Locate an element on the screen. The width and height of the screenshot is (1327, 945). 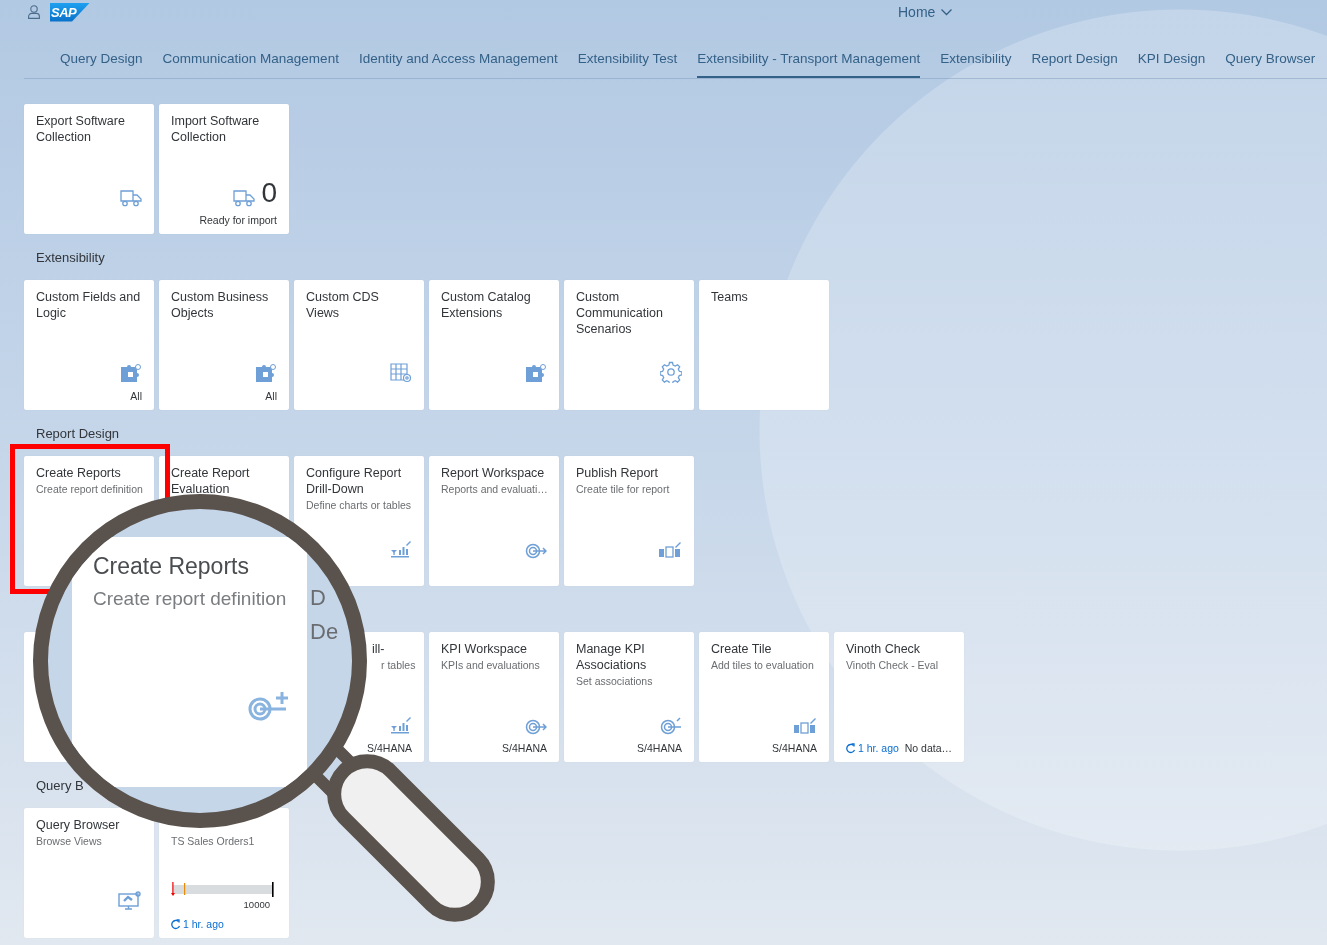
tile-count: 0 is located at coordinates (269, 193).